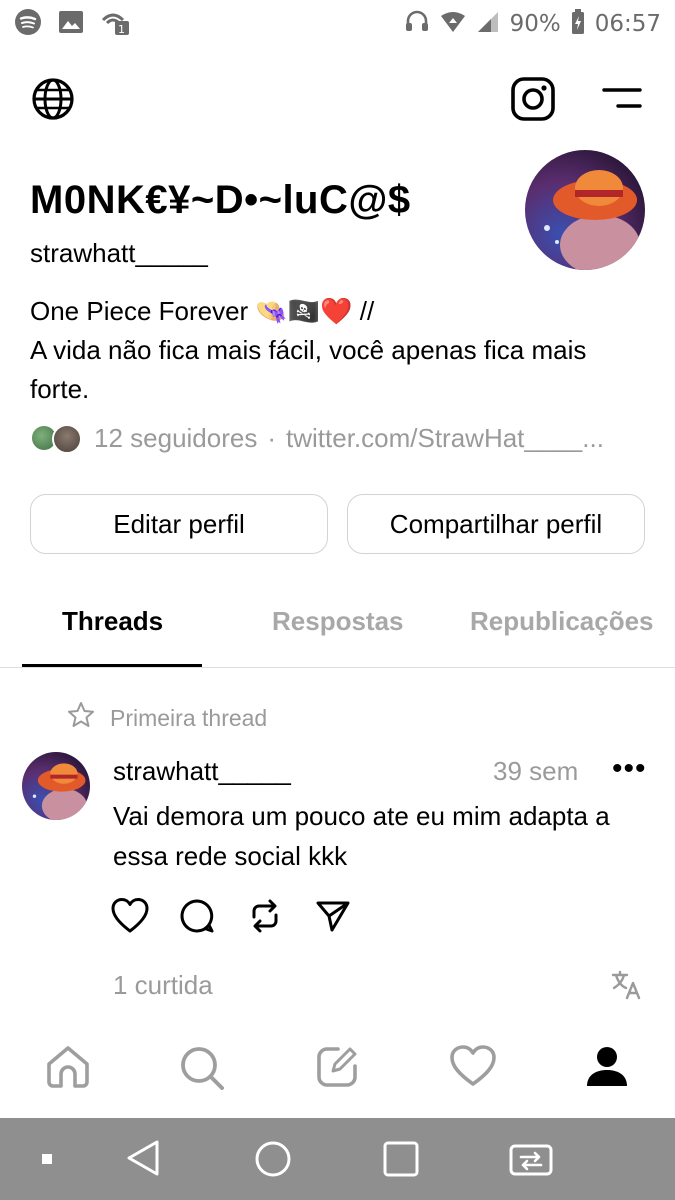 The image size is (675, 1200). Describe the element at coordinates (175, 438) in the screenshot. I see `followers-count: 12 seguidores` at that location.